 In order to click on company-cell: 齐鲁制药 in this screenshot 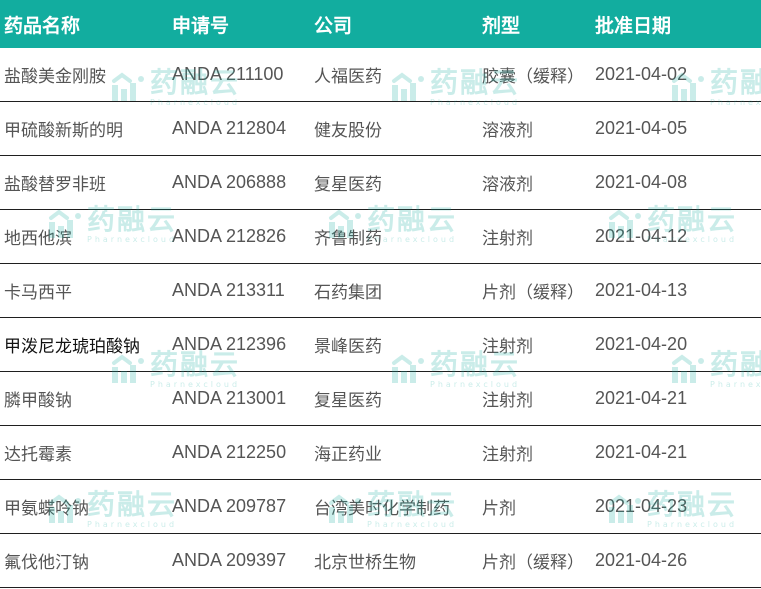, I will do `click(348, 239)`.